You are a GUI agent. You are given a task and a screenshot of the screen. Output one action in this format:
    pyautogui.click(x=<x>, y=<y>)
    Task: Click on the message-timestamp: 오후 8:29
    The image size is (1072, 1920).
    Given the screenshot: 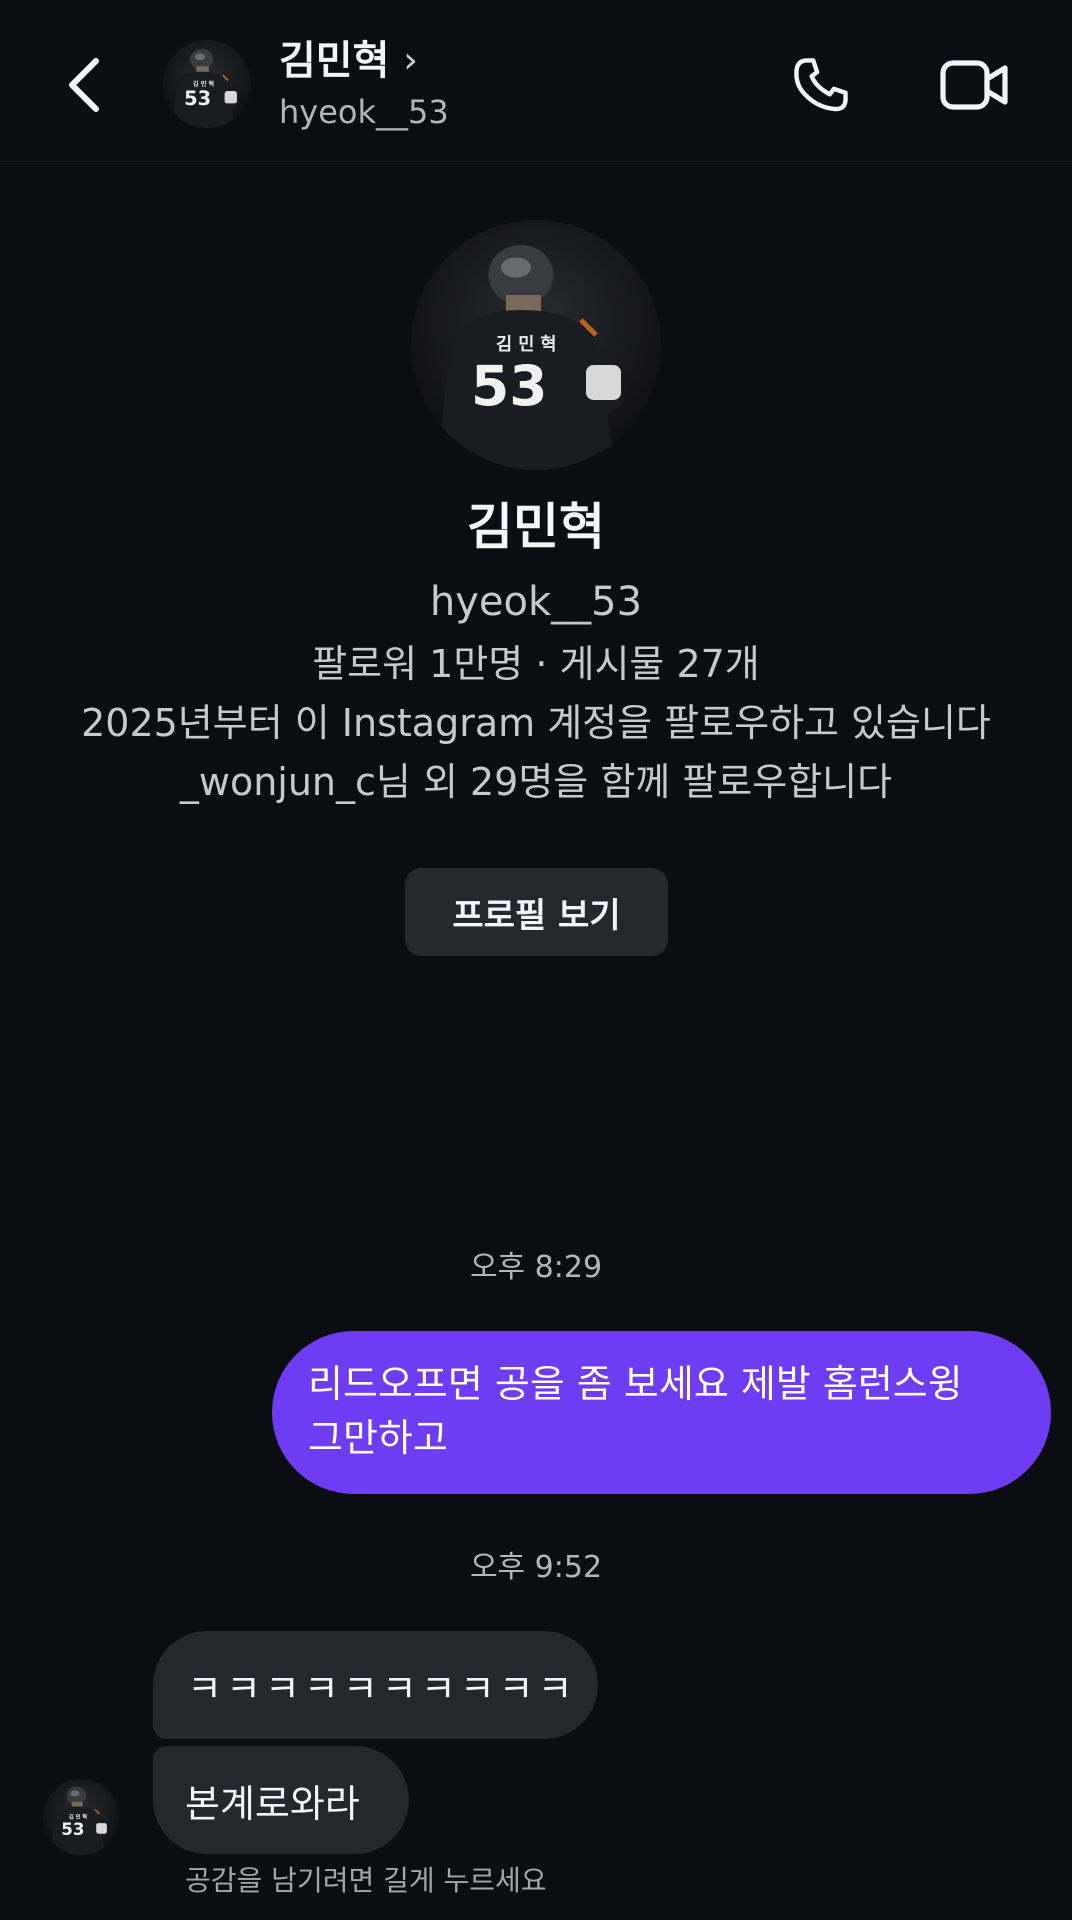 What is the action you would take?
    pyautogui.click(x=536, y=1267)
    